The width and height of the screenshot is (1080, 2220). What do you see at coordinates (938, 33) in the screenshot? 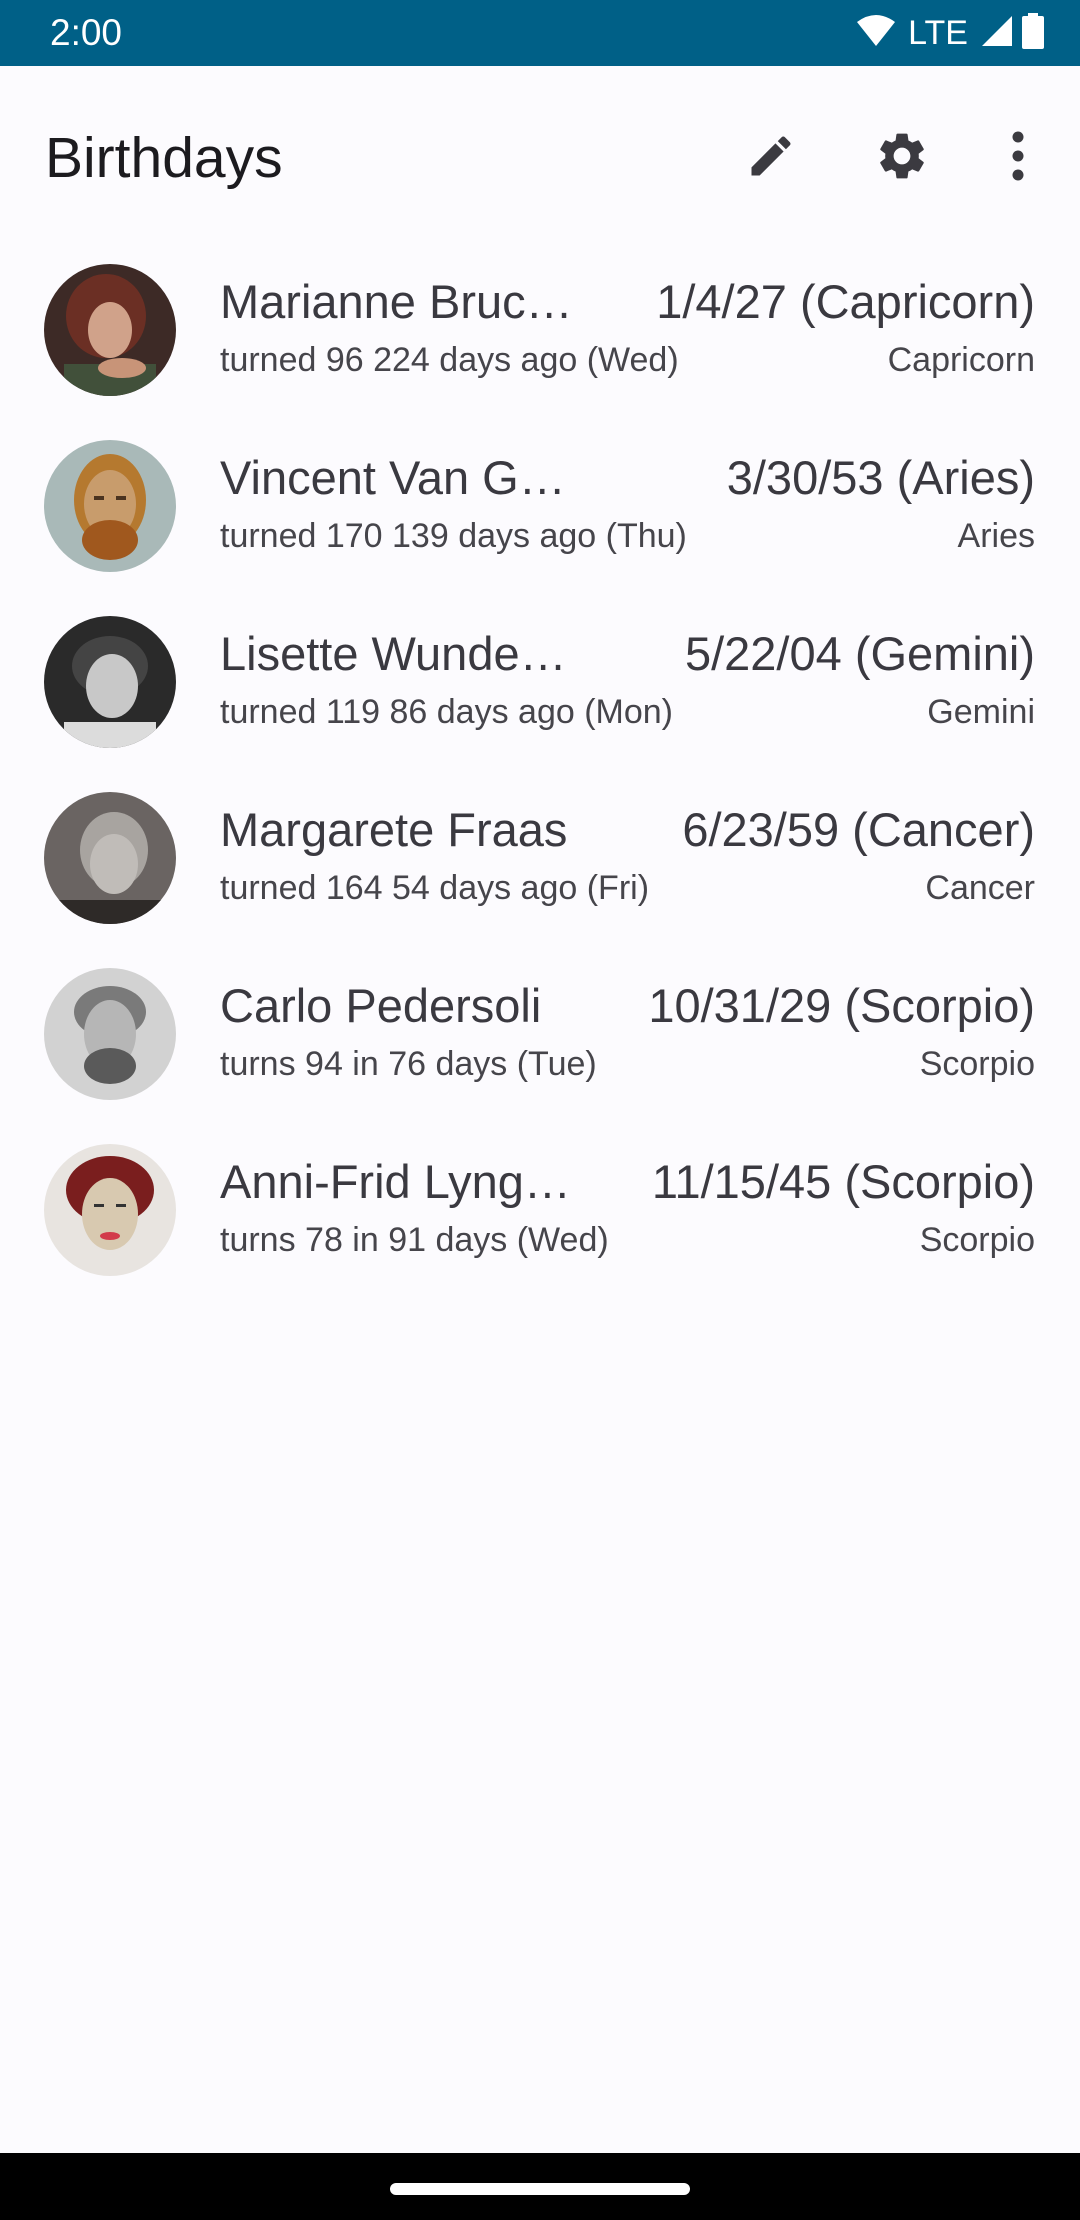
I see `network-type: LTE` at bounding box center [938, 33].